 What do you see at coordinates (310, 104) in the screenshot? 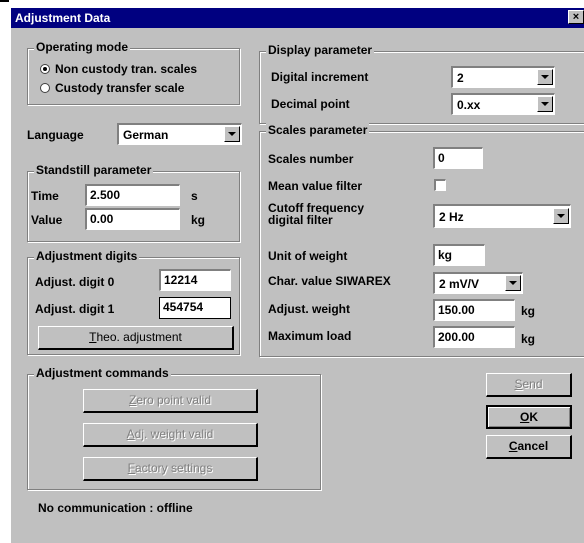
I see `decimal-point-label: Decimal point` at bounding box center [310, 104].